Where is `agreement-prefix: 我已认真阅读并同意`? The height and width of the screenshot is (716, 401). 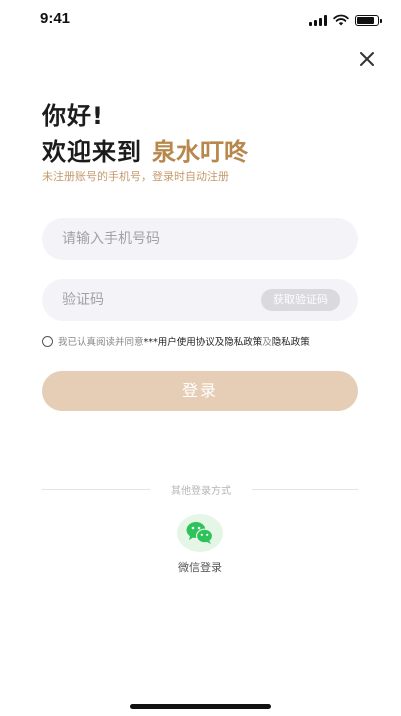 agreement-prefix: 我已认真阅读并同意 is located at coordinates (101, 342).